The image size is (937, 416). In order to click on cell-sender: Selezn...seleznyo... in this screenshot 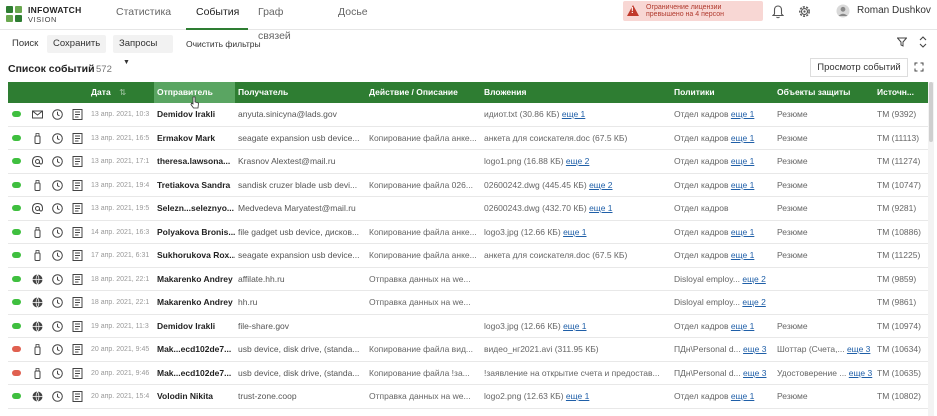, I will do `click(194, 208)`.